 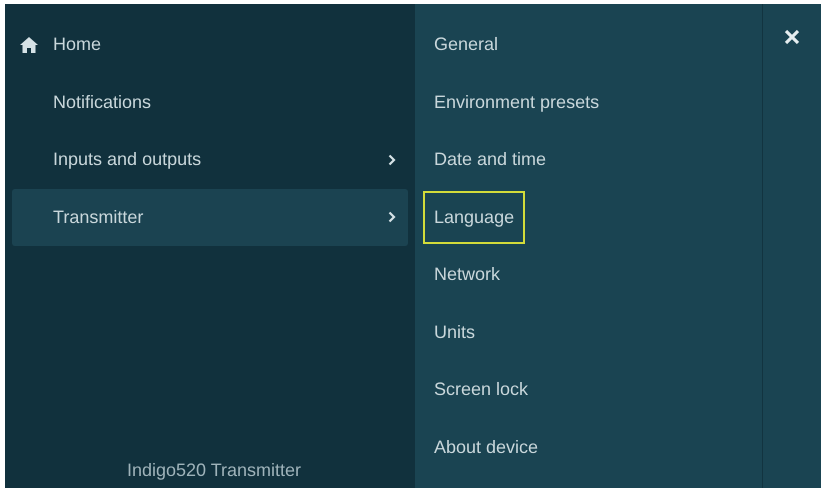 I want to click on submenu-item: Network, so click(x=467, y=275).